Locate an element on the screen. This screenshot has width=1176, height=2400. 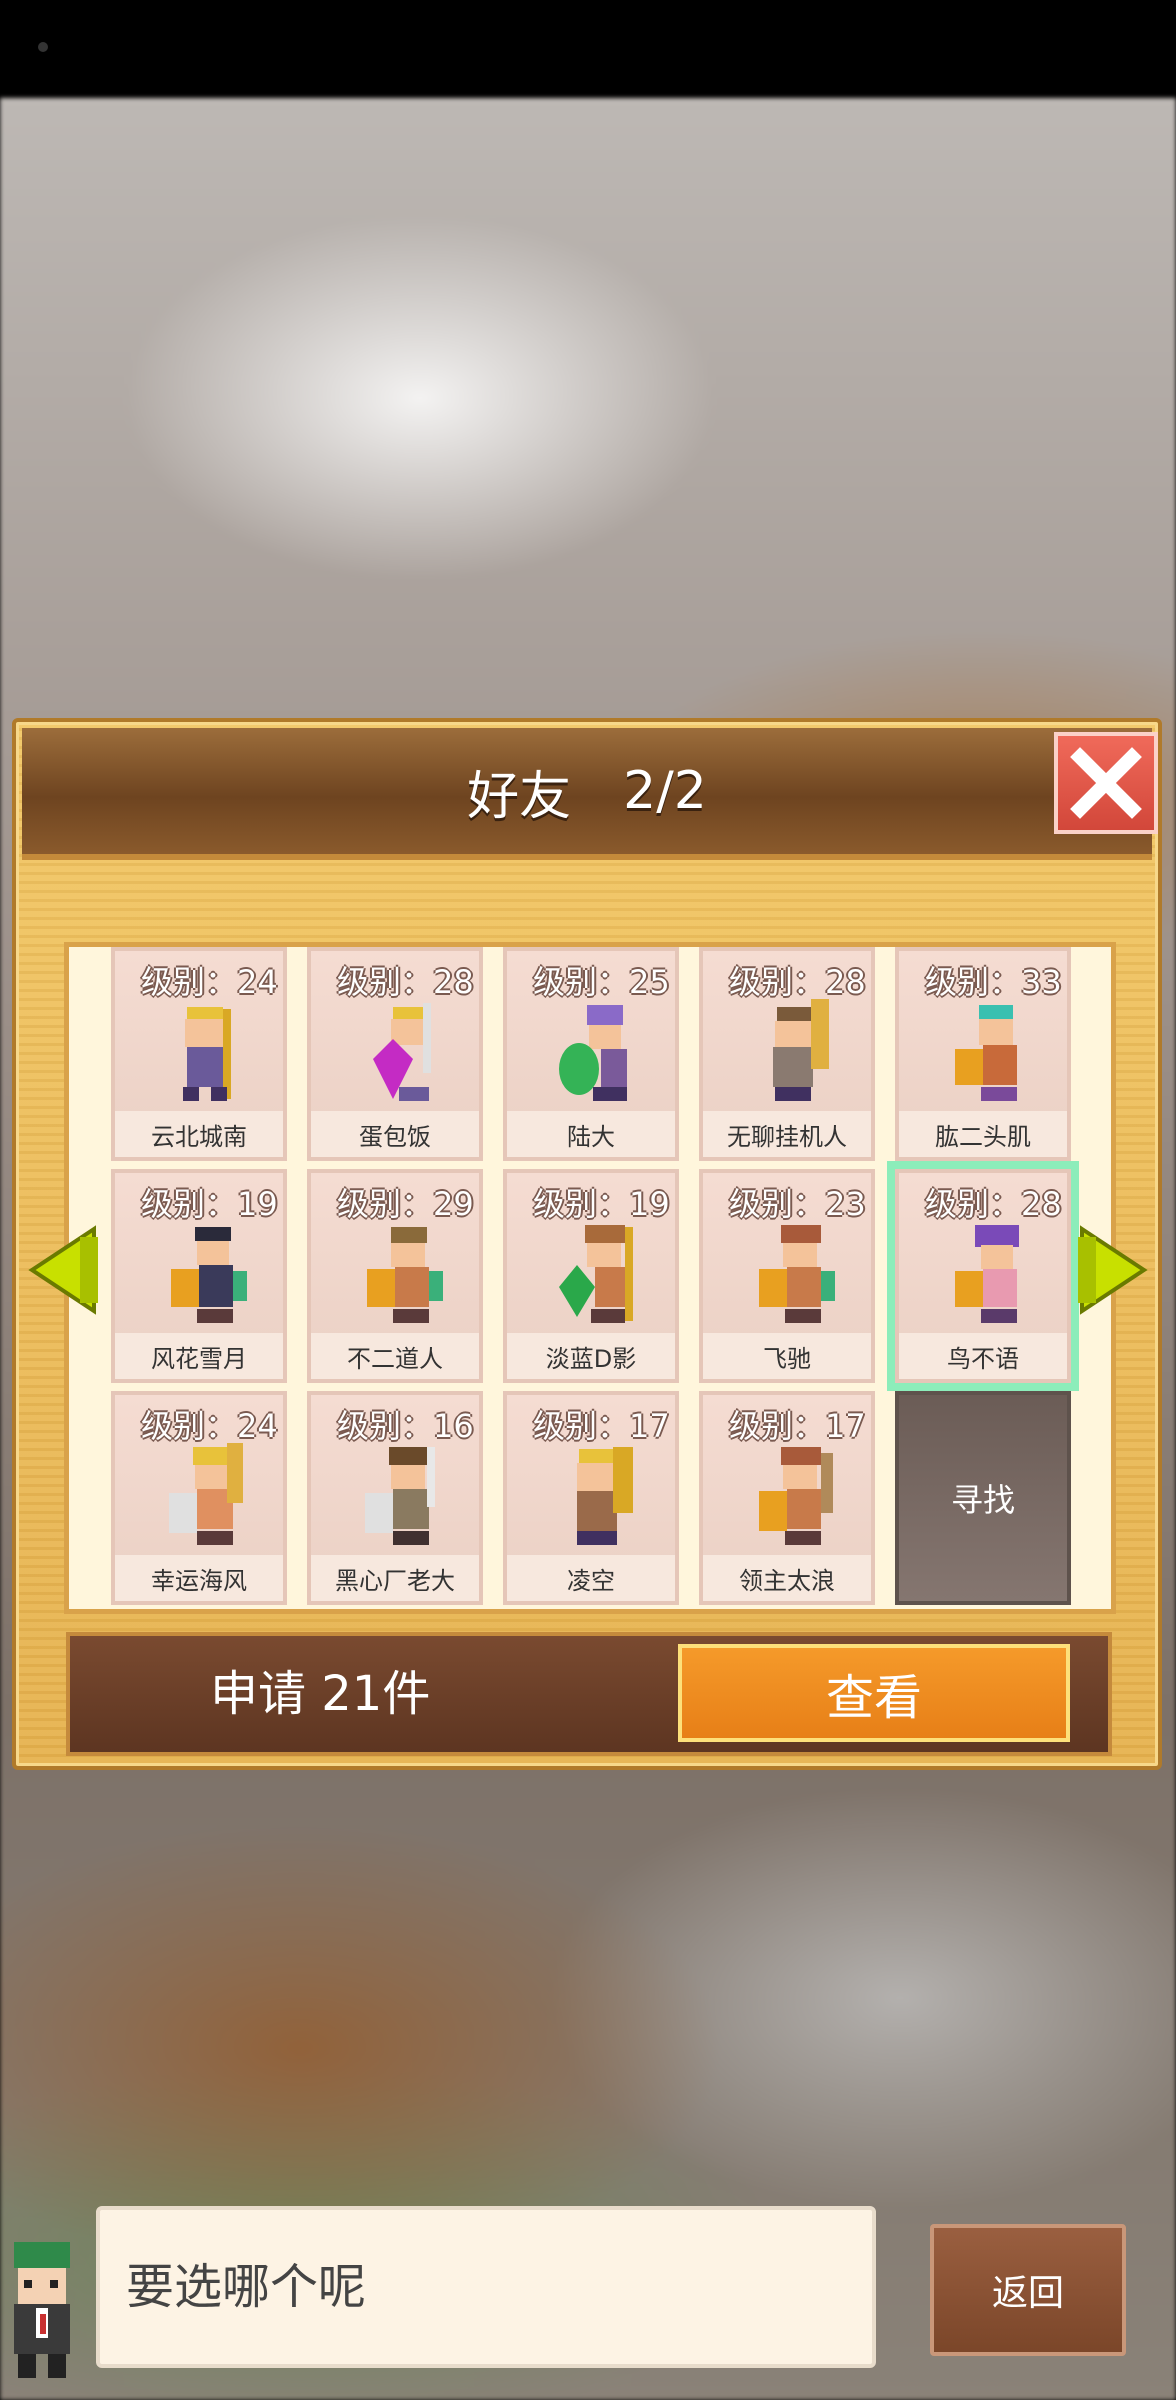
status-bar is located at coordinates (588, 49).